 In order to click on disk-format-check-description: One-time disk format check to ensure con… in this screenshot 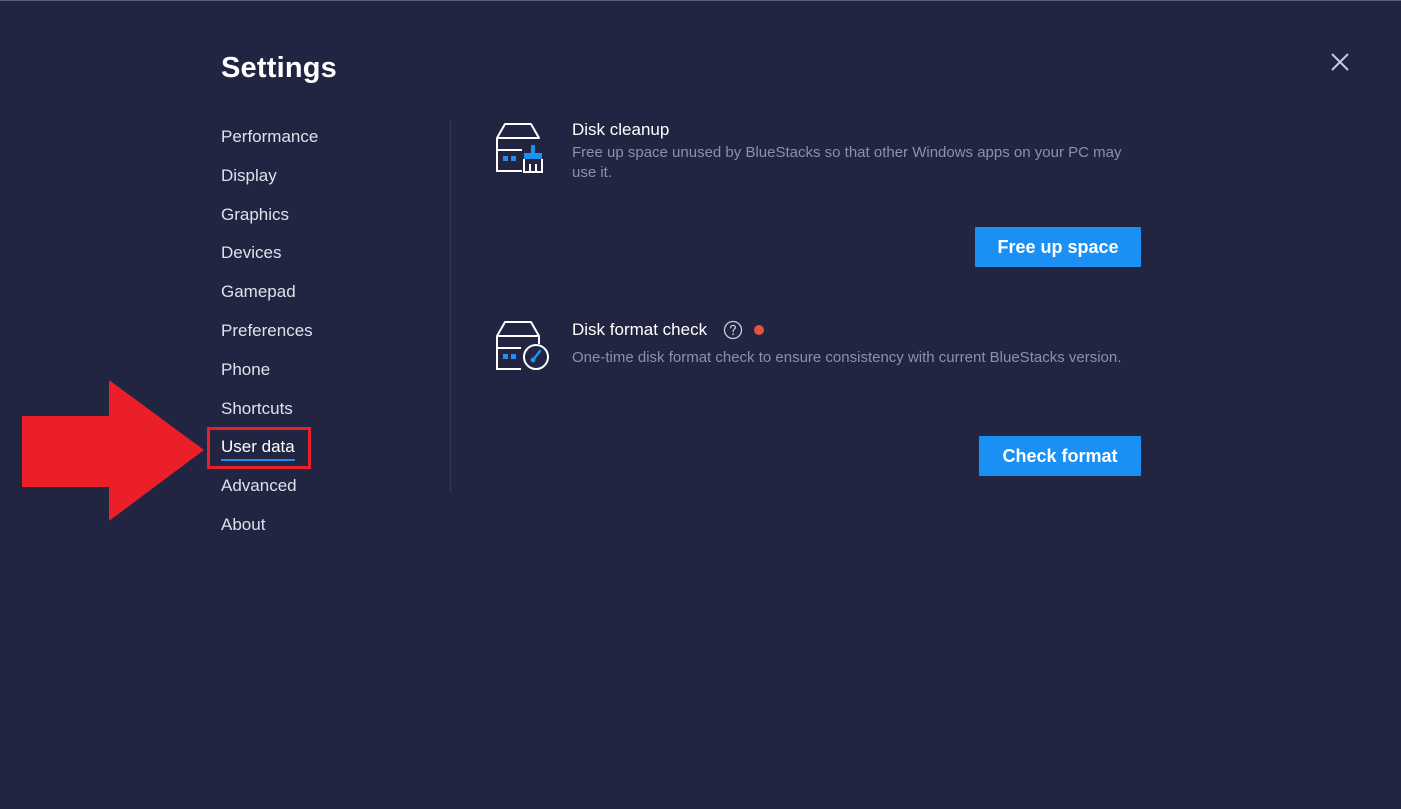, I will do `click(847, 357)`.